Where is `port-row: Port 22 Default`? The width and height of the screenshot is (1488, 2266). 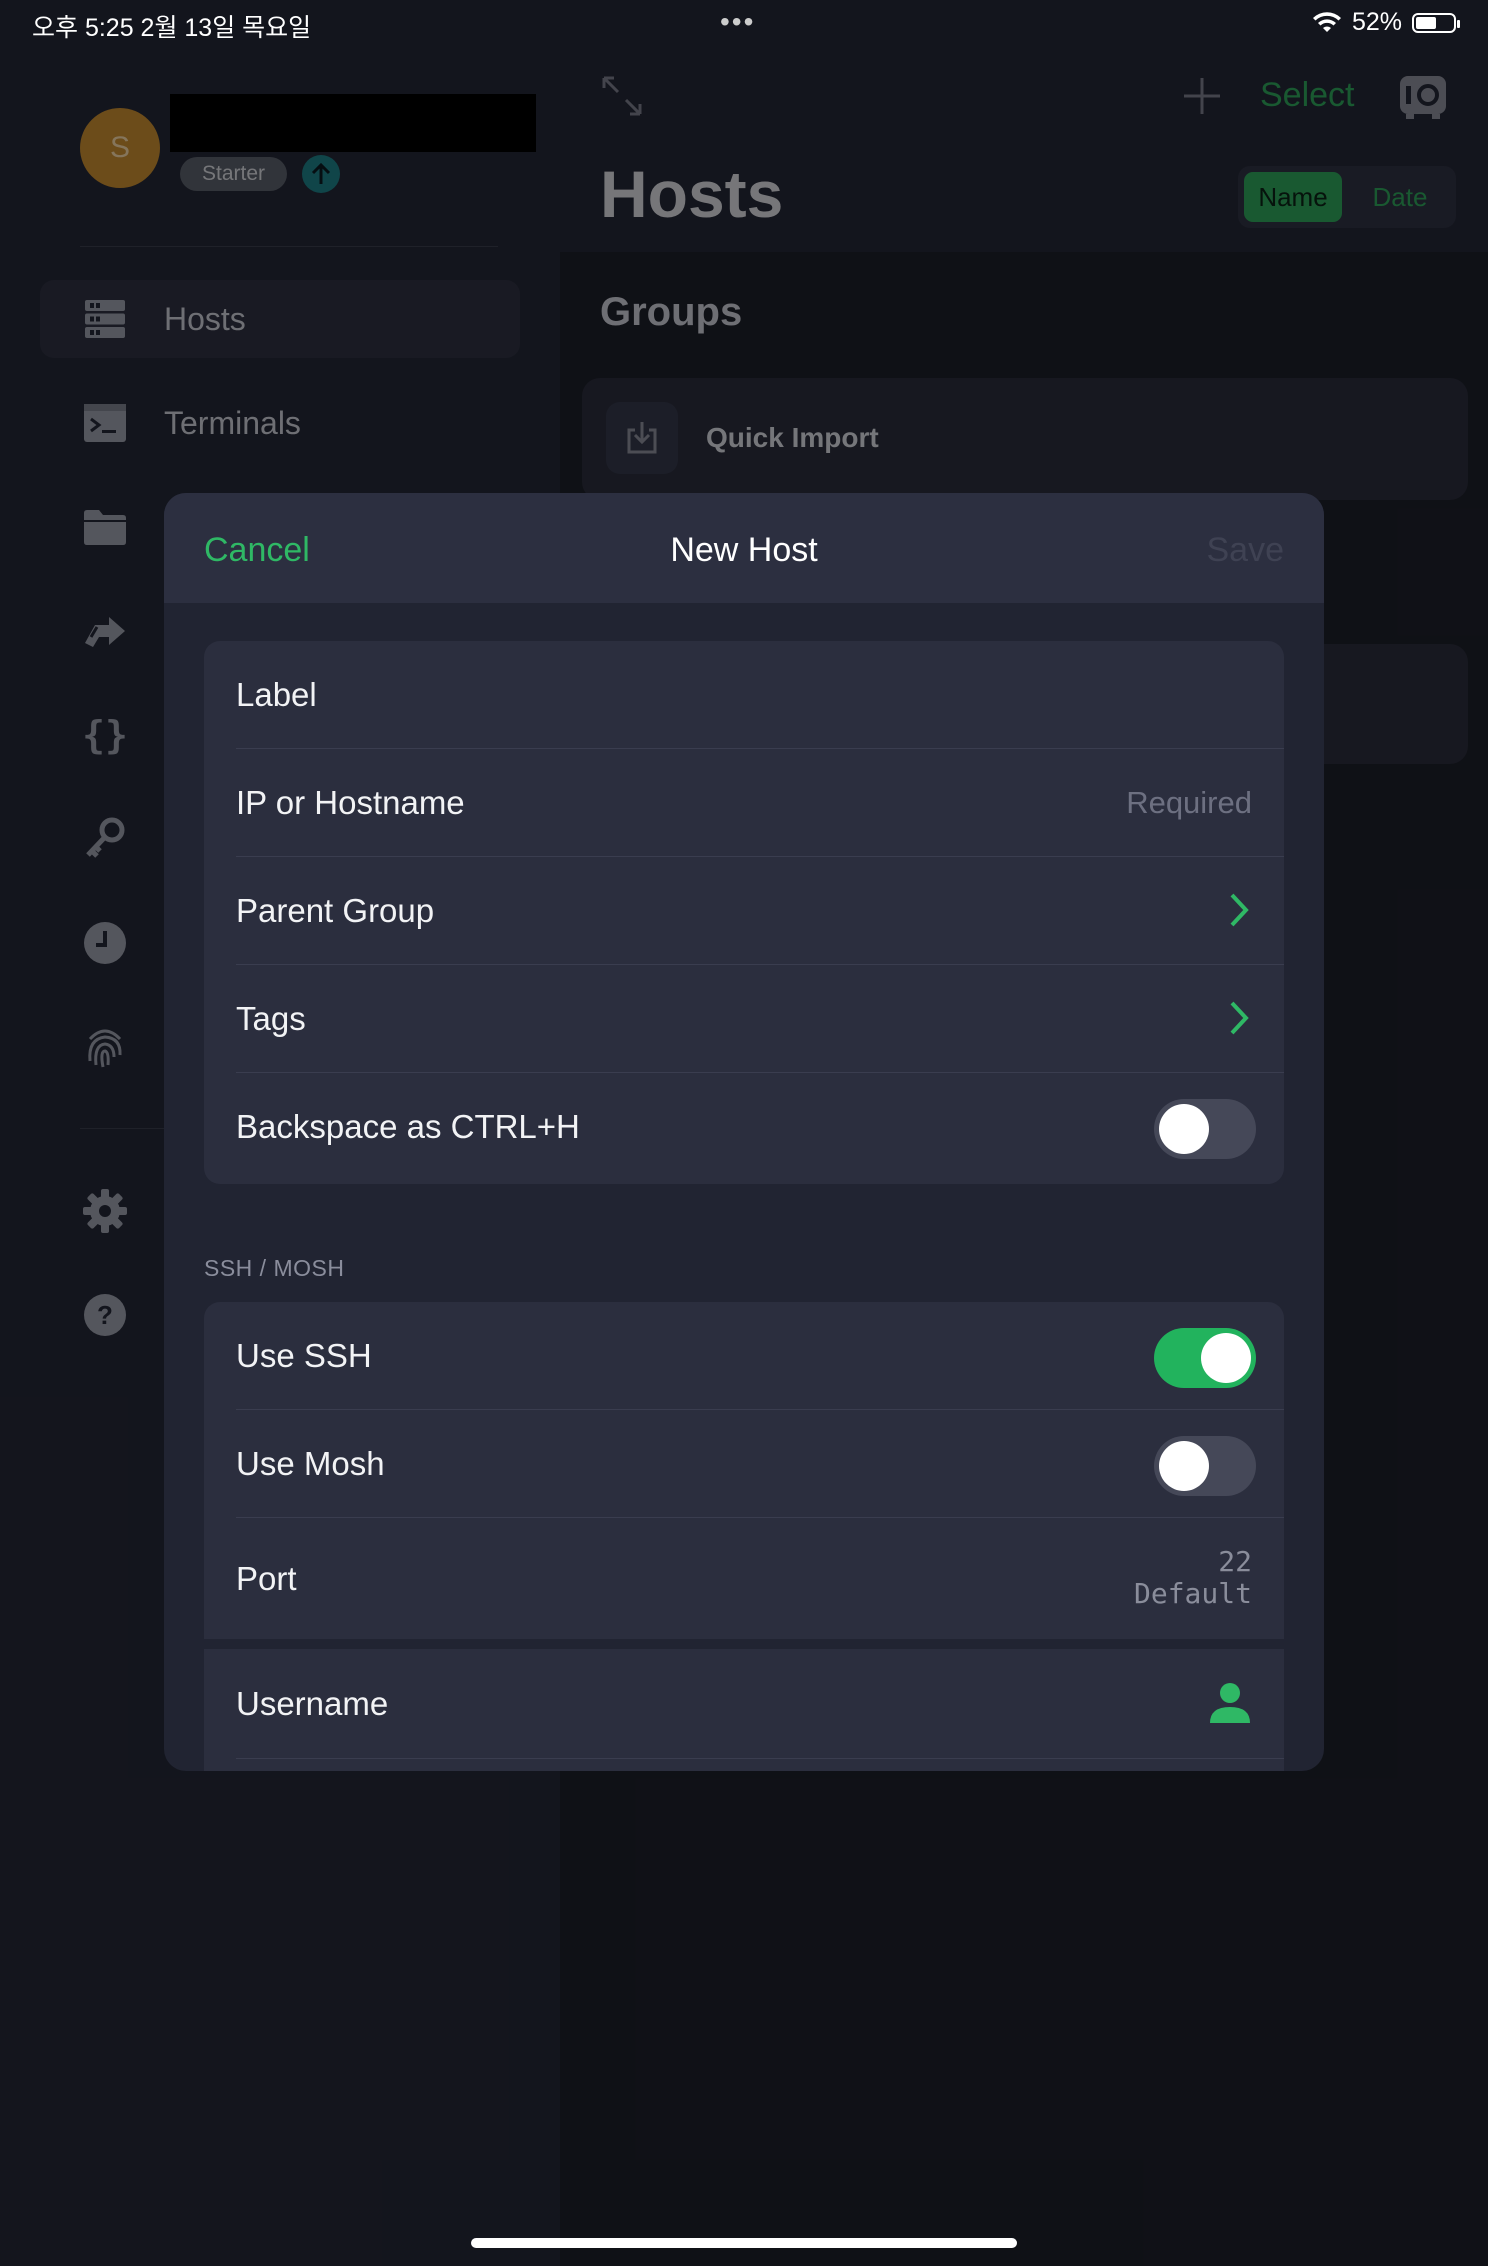 port-row: Port 22 Default is located at coordinates (744, 1578).